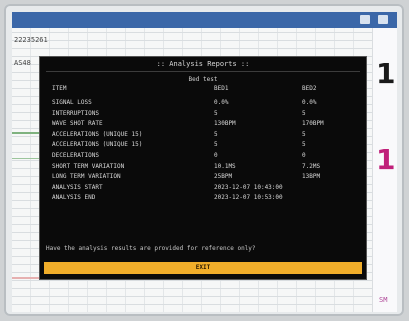 This screenshot has height=321, width=409. Describe the element at coordinates (77, 187) in the screenshot. I see `table-cell: ANALYSIS START` at that location.